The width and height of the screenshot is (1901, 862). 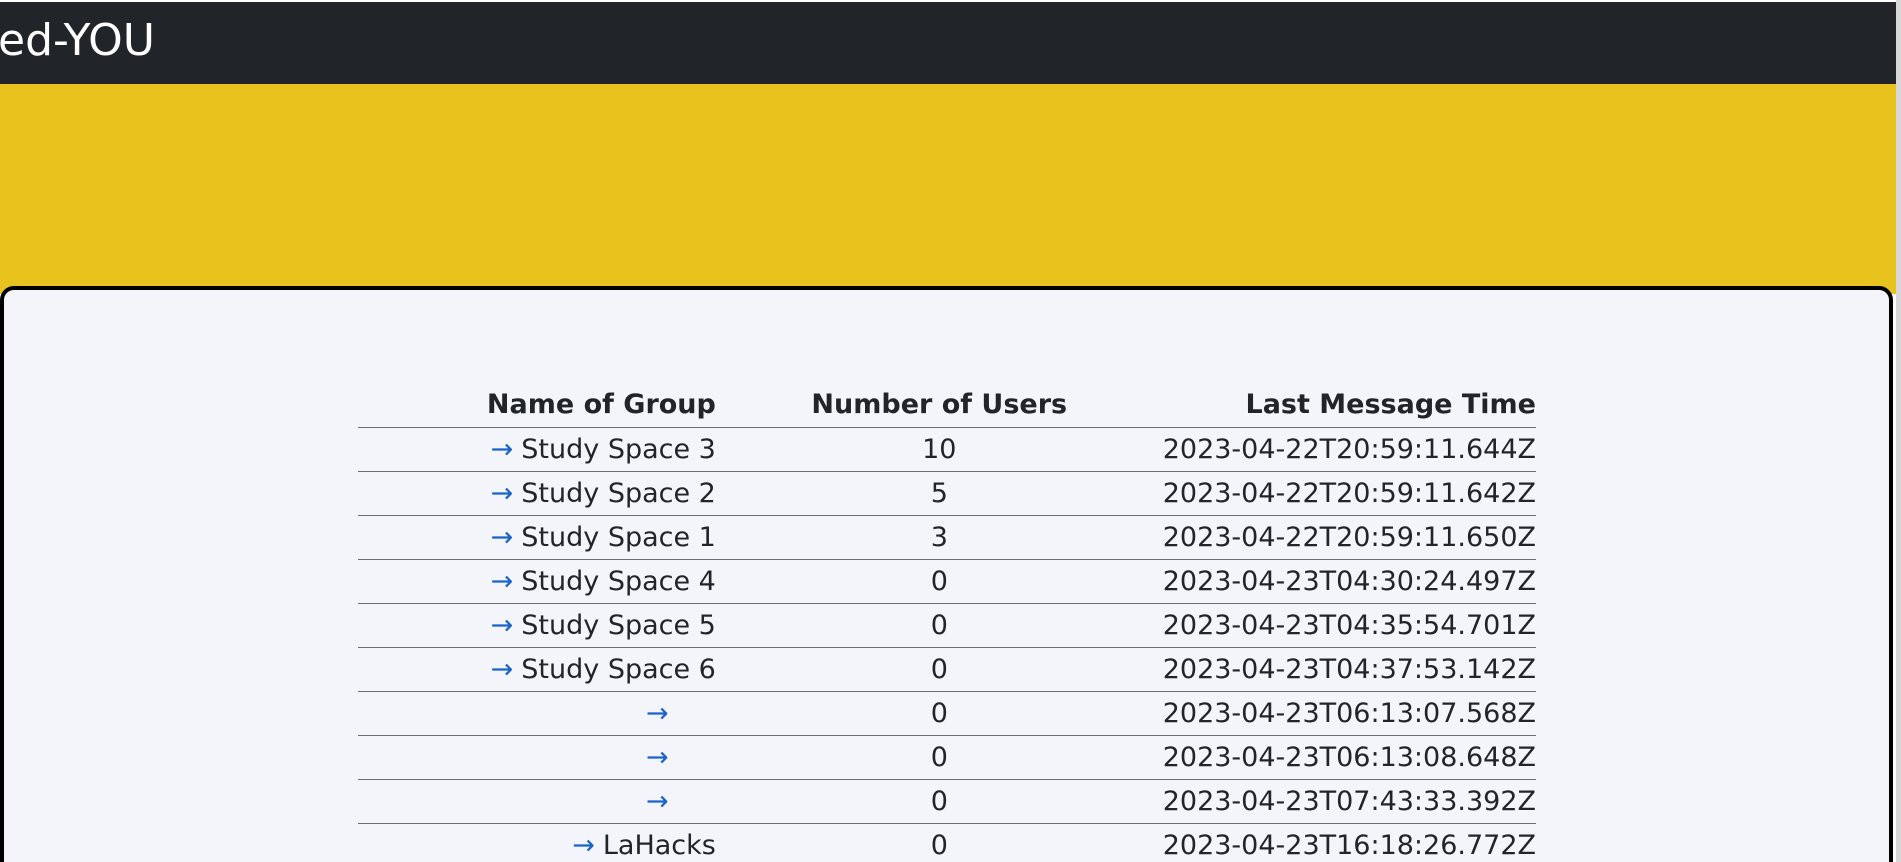 What do you see at coordinates (659, 845) in the screenshot?
I see `group-name-link: LaHacks` at bounding box center [659, 845].